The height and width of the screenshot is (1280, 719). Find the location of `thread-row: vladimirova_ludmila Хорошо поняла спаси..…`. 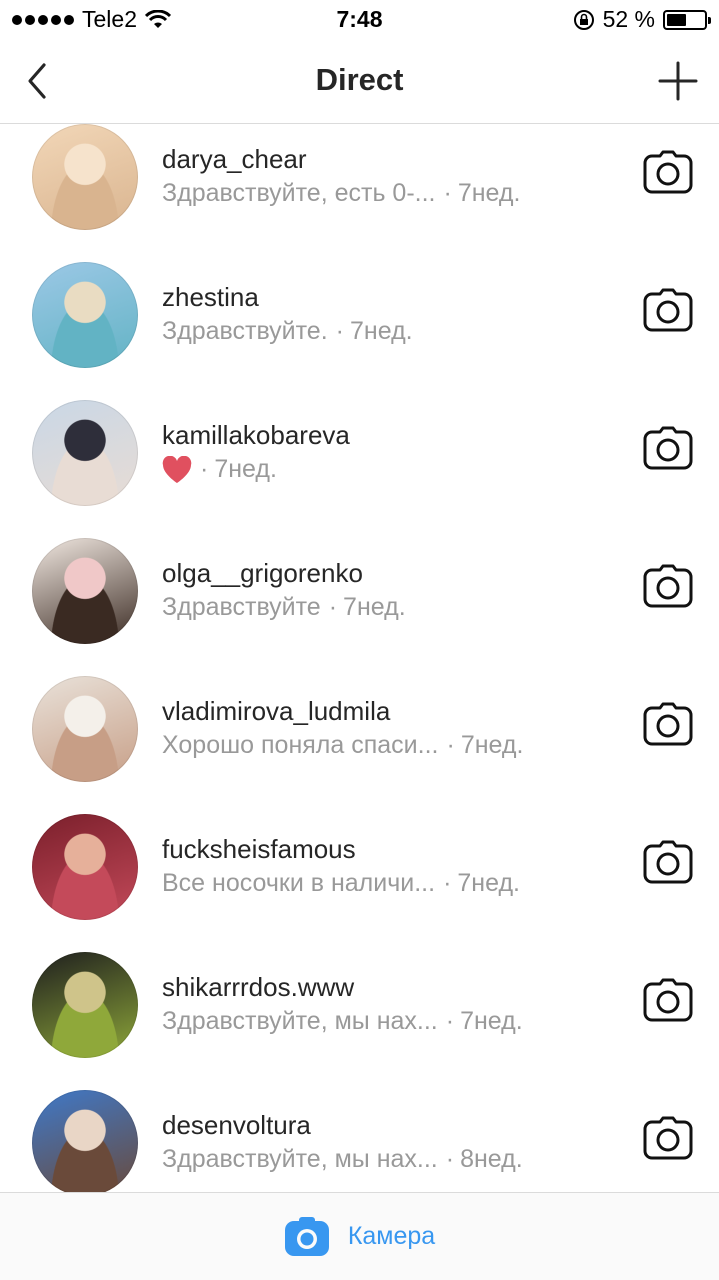

thread-row: vladimirova_ludmila Хорошо поняла спаси..… is located at coordinates (359, 745).